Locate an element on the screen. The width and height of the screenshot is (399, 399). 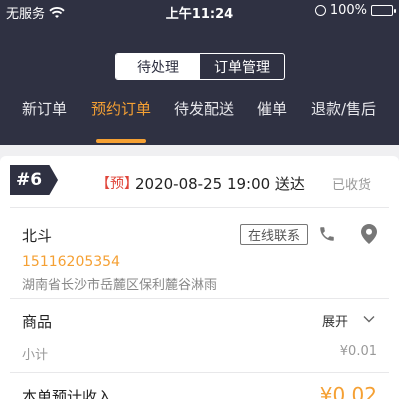
subtotal-label: 小计 is located at coordinates (35, 355).